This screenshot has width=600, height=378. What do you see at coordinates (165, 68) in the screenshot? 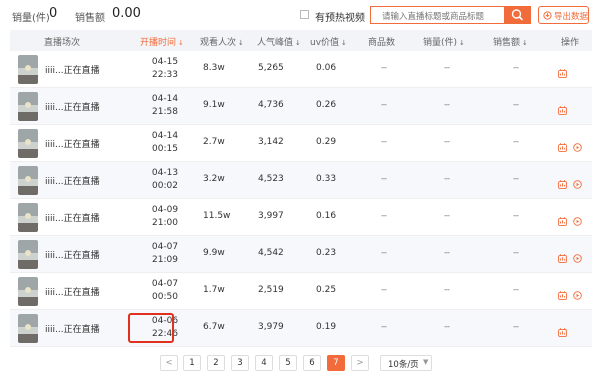
I see `start-time: 04-15 22:33` at bounding box center [165, 68].